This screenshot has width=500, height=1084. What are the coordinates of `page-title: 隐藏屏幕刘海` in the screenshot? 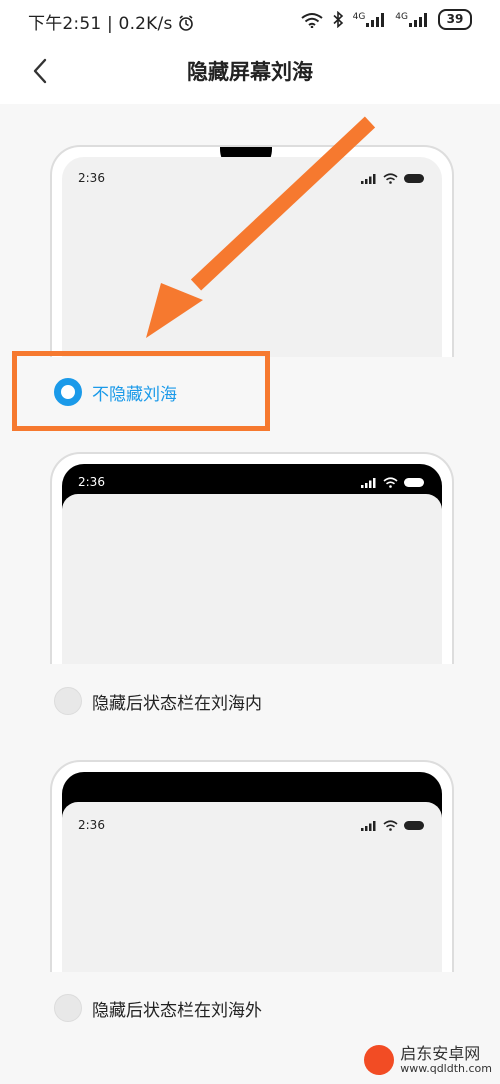 It's located at (250, 72).